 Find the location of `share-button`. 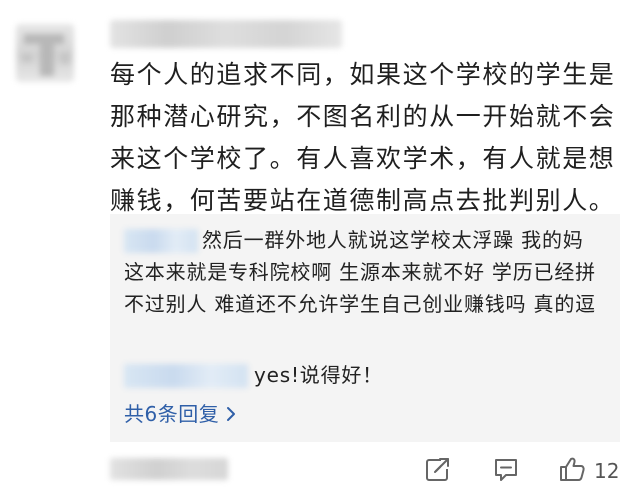

share-button is located at coordinates (438, 471).